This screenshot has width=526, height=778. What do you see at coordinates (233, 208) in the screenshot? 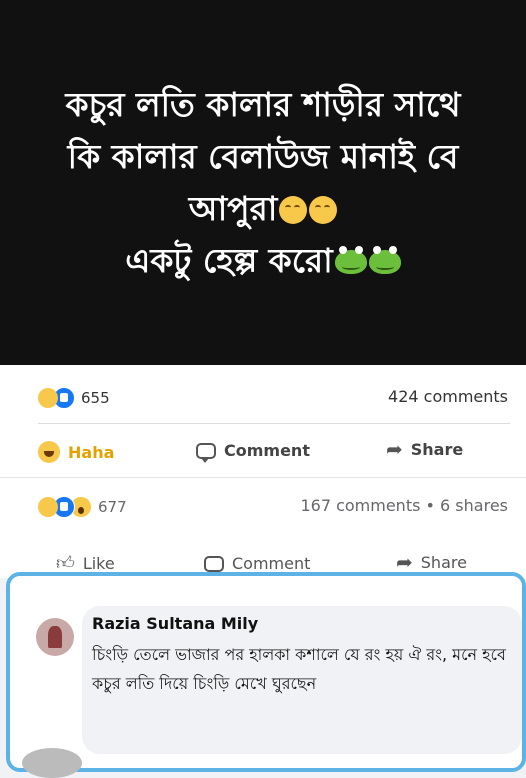
I see `post-line-3-text: আপুরা` at bounding box center [233, 208].